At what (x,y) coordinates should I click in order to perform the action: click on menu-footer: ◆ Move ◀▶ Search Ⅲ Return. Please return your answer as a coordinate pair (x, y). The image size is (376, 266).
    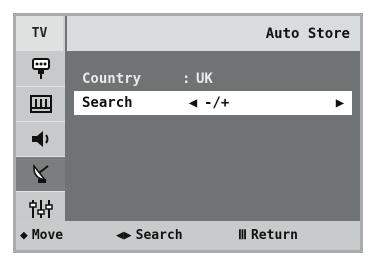
    Looking at the image, I should click on (188, 235).